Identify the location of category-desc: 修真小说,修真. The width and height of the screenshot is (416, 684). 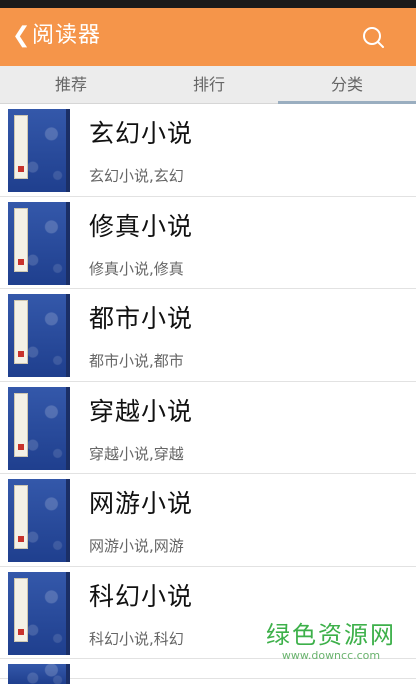
(136, 268).